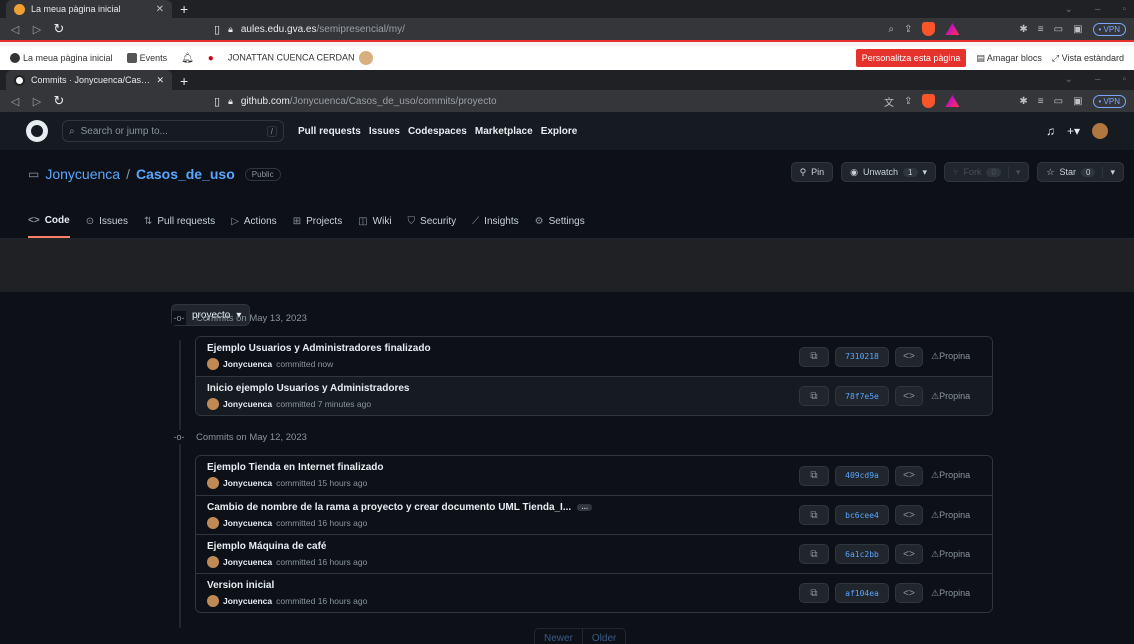 This screenshot has width=1134, height=644. What do you see at coordinates (862, 475) in the screenshot?
I see `commit-sha-button: 409cd9a` at bounding box center [862, 475].